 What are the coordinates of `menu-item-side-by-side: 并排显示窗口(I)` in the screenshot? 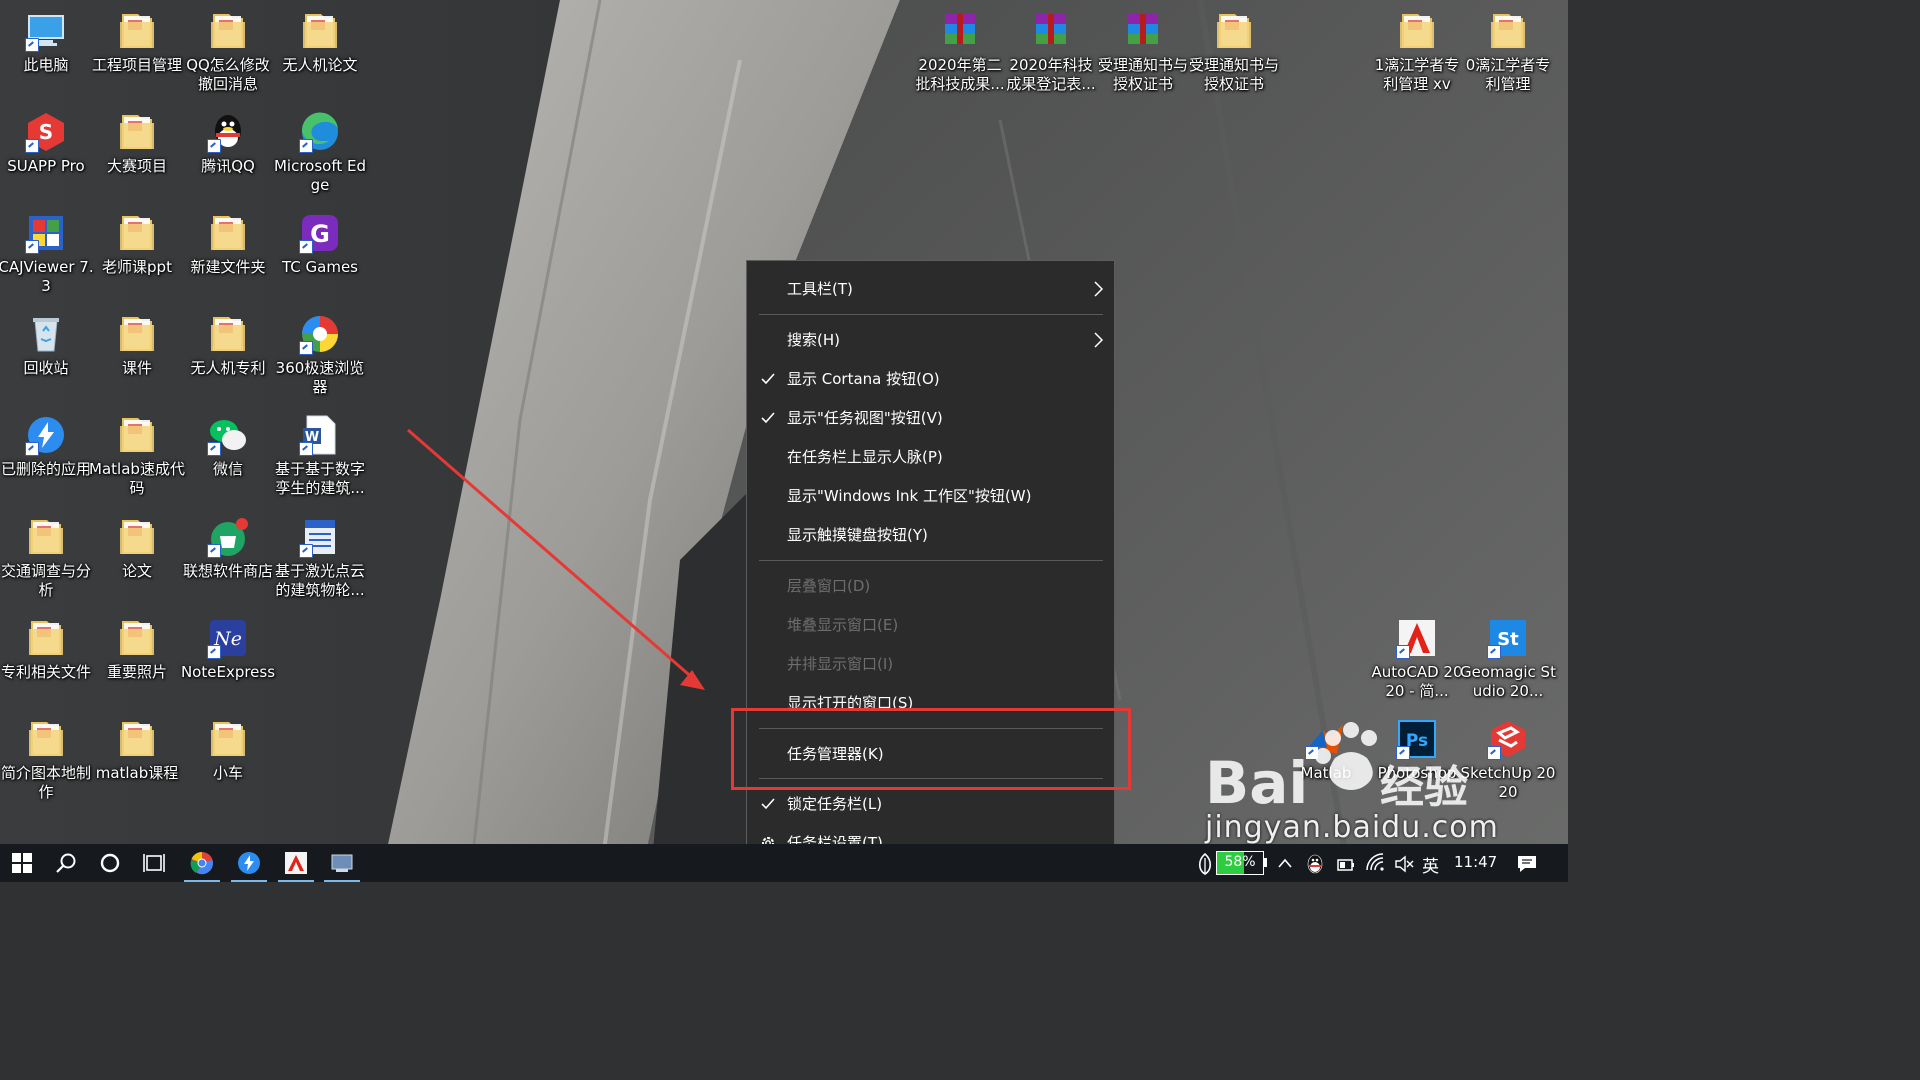 It's located at (930, 664).